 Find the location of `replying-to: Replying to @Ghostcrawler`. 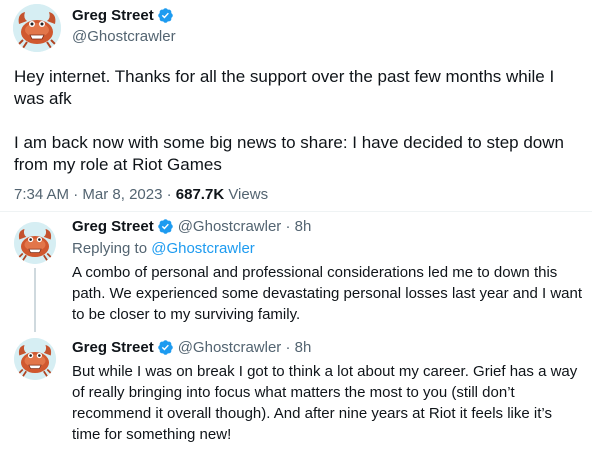

replying-to: Replying to @Ghostcrawler is located at coordinates (163, 248).